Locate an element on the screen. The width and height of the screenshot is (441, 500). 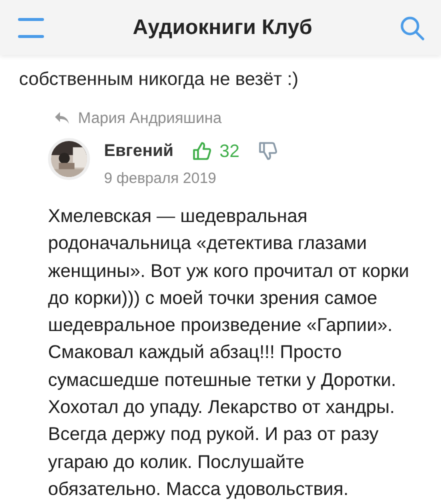
search-button is located at coordinates (411, 27).